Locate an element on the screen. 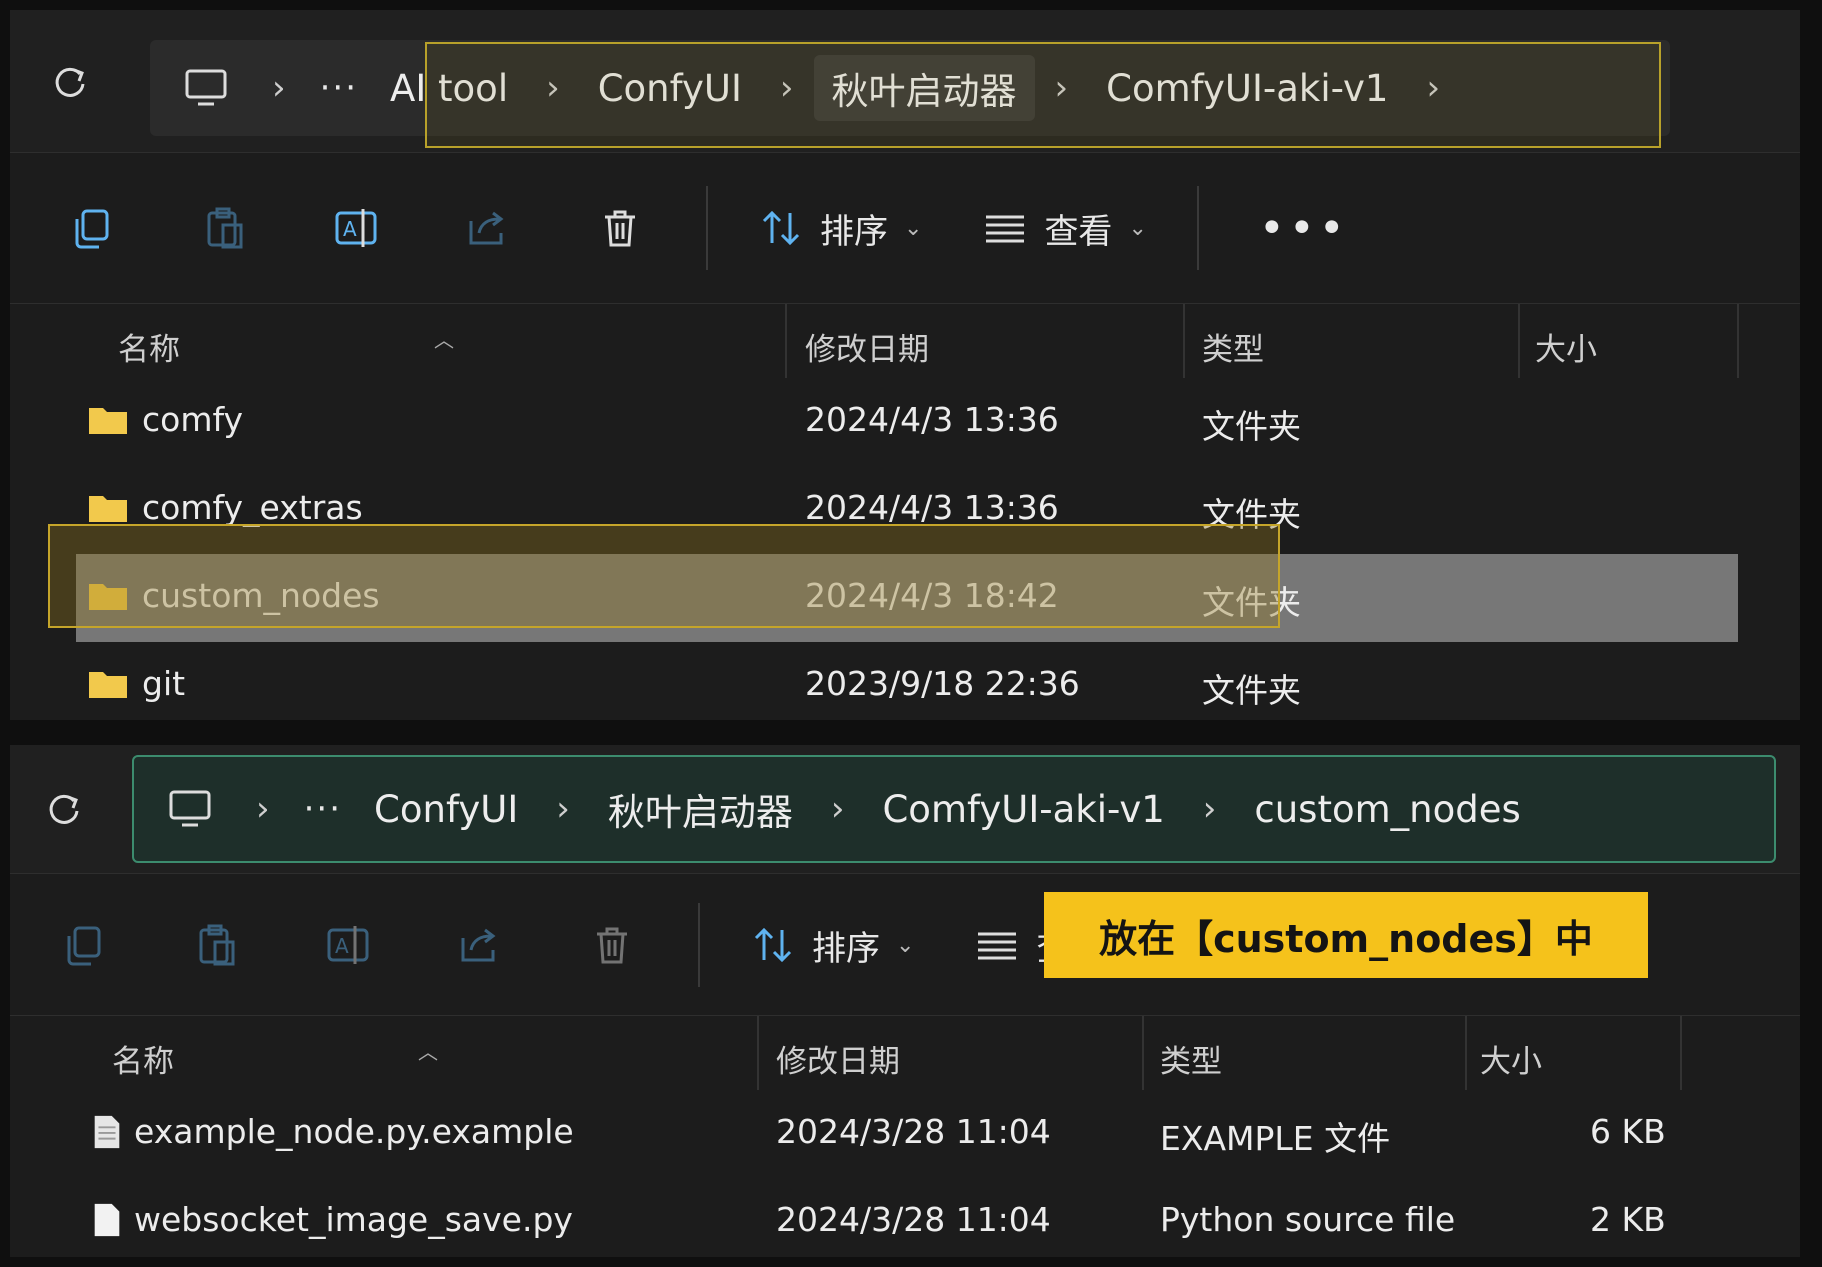 This screenshot has height=1267, width=1822. sort-icon is located at coordinates (781, 228).